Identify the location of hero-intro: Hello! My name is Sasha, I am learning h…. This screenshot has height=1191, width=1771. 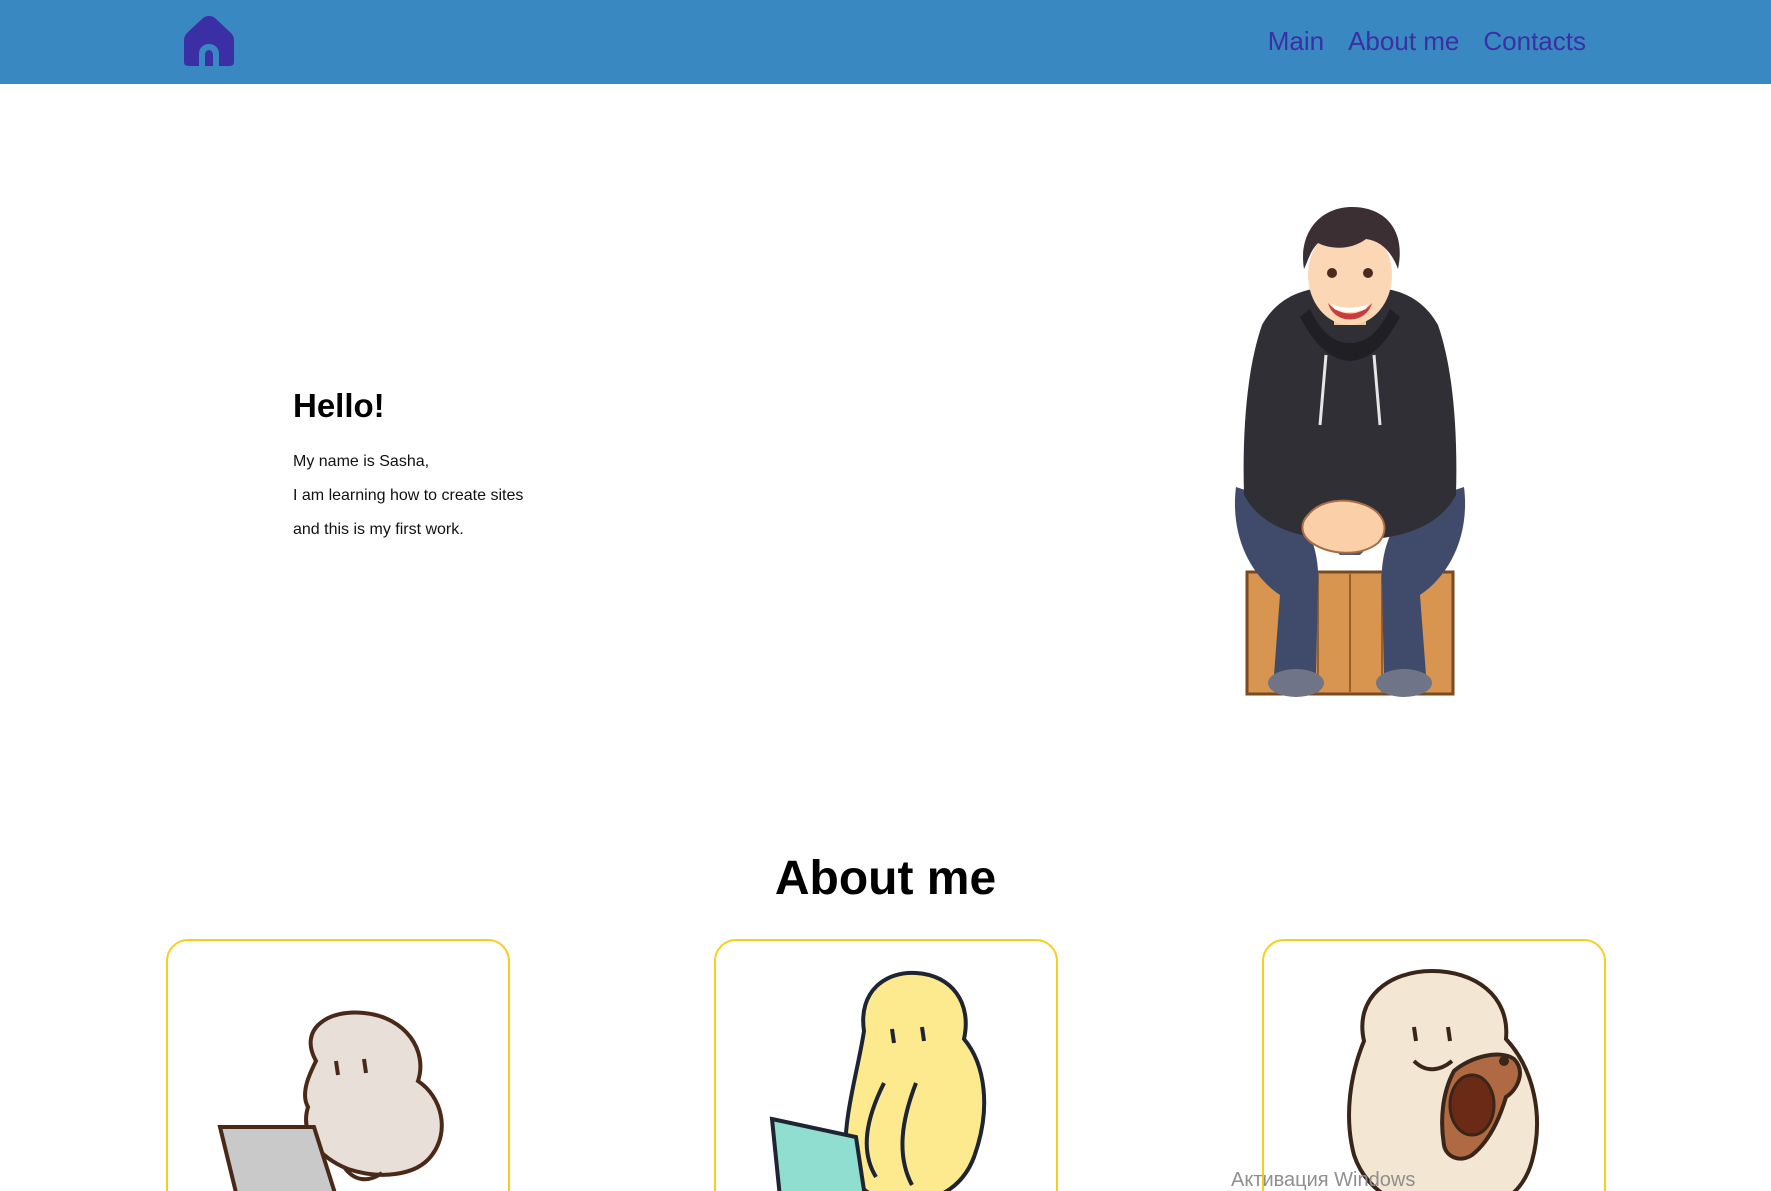
(473, 465).